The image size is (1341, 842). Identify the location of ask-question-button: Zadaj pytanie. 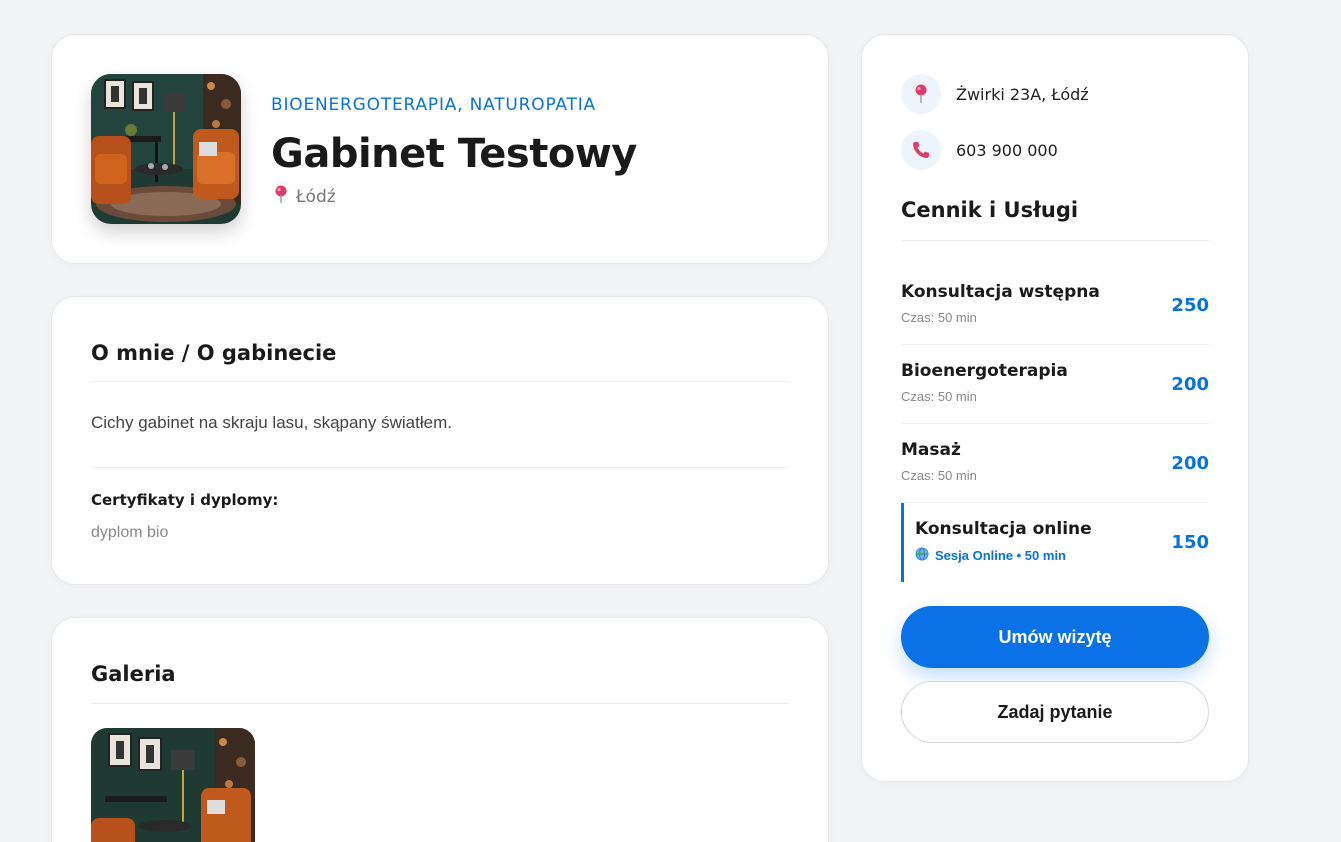
(1055, 712).